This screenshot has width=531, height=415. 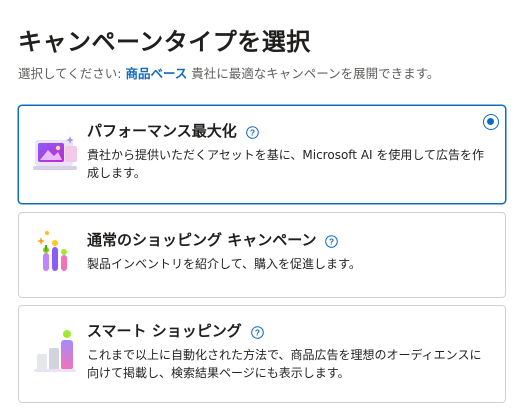 What do you see at coordinates (164, 42) in the screenshot?
I see `page-title: キャンペーンタイプを選択` at bounding box center [164, 42].